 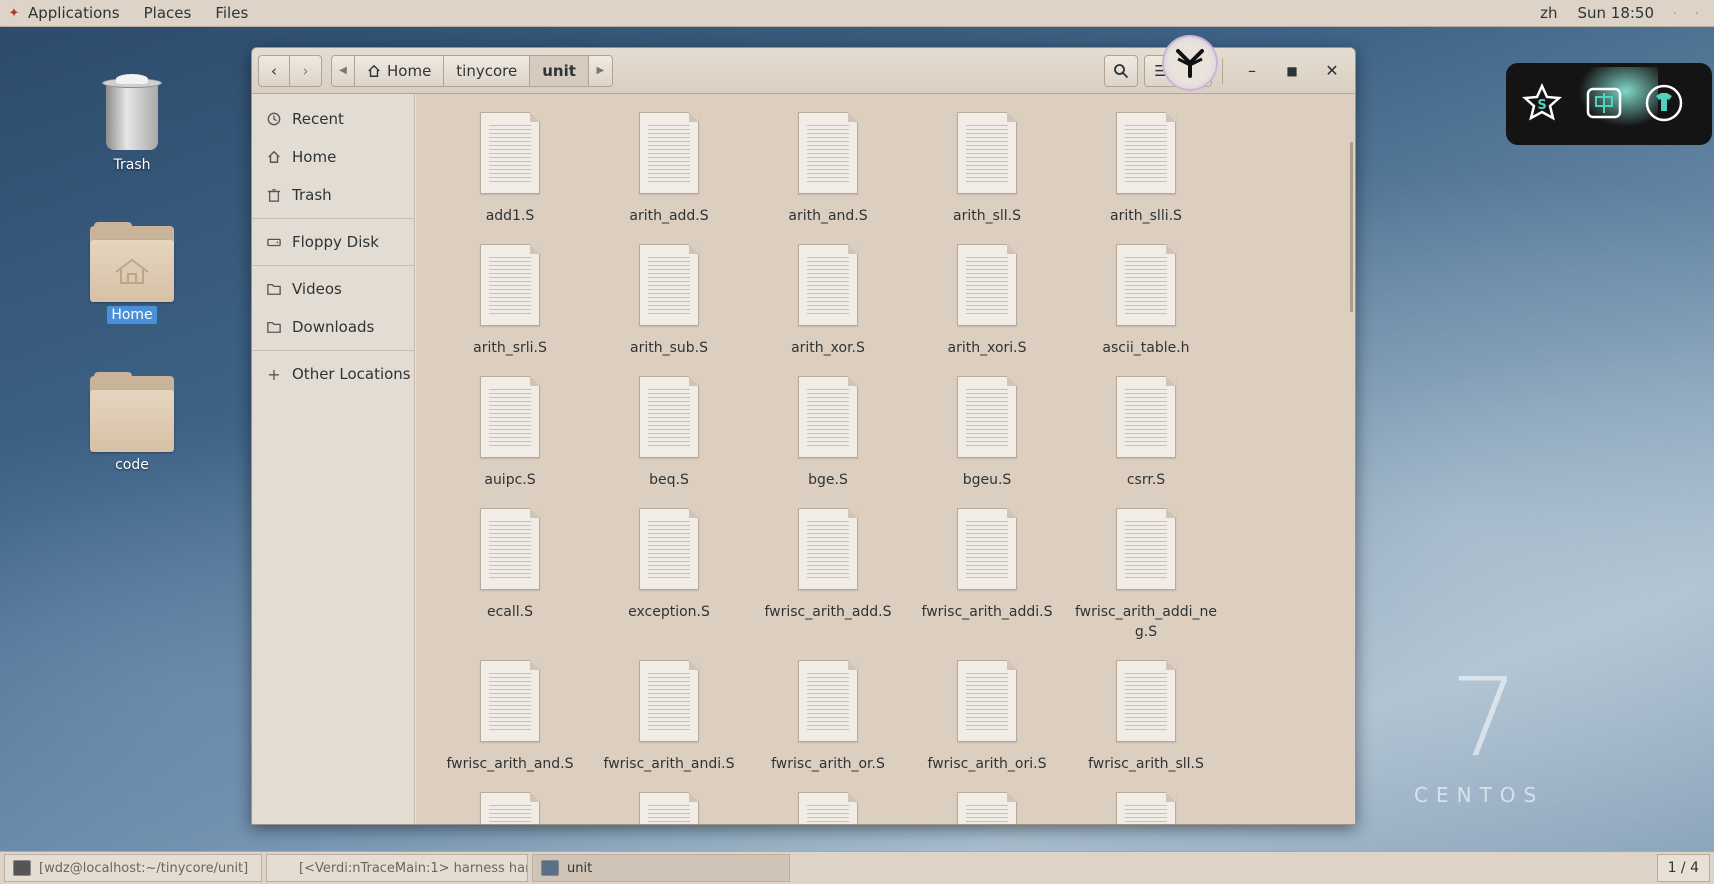 I want to click on minimize-icon: –, so click(x=1252, y=70).